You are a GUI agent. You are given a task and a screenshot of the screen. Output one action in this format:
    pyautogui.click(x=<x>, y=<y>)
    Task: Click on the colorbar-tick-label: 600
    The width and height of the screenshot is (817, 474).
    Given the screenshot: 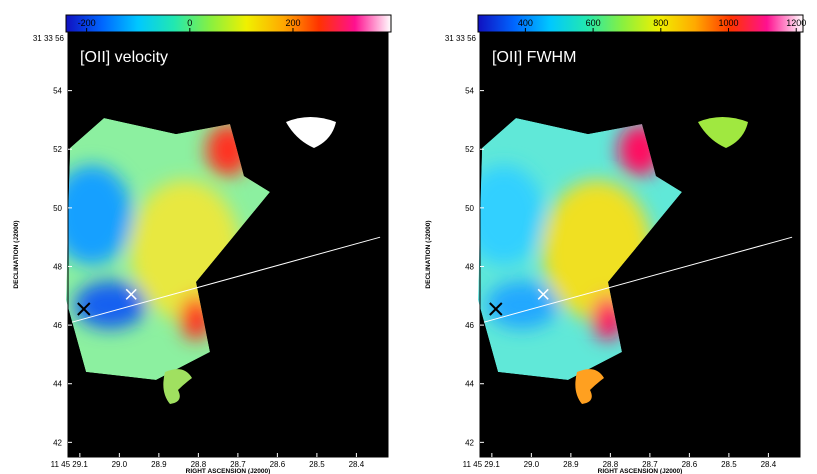 What is the action you would take?
    pyautogui.click(x=593, y=23)
    